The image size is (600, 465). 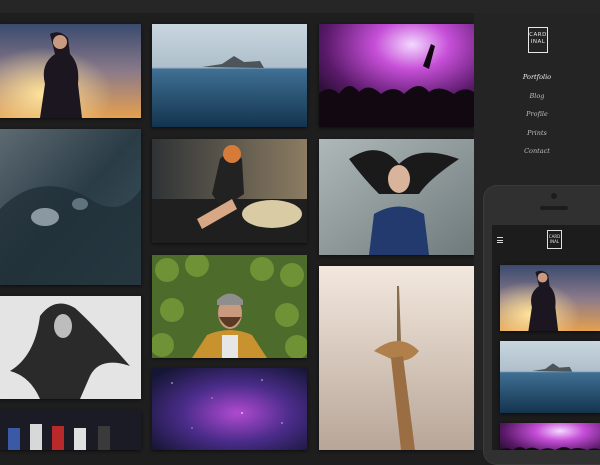 I want to click on photo-concert, so click(x=396, y=75).